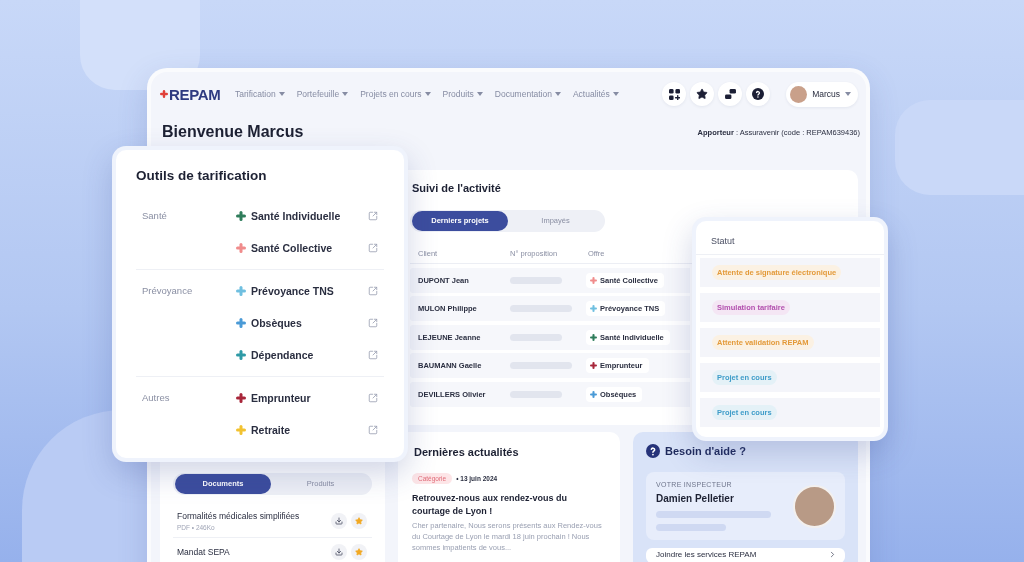 This screenshot has height=562, width=1024. Describe the element at coordinates (292, 291) in the screenshot. I see `tool-link: Prévoyance TNS` at that location.